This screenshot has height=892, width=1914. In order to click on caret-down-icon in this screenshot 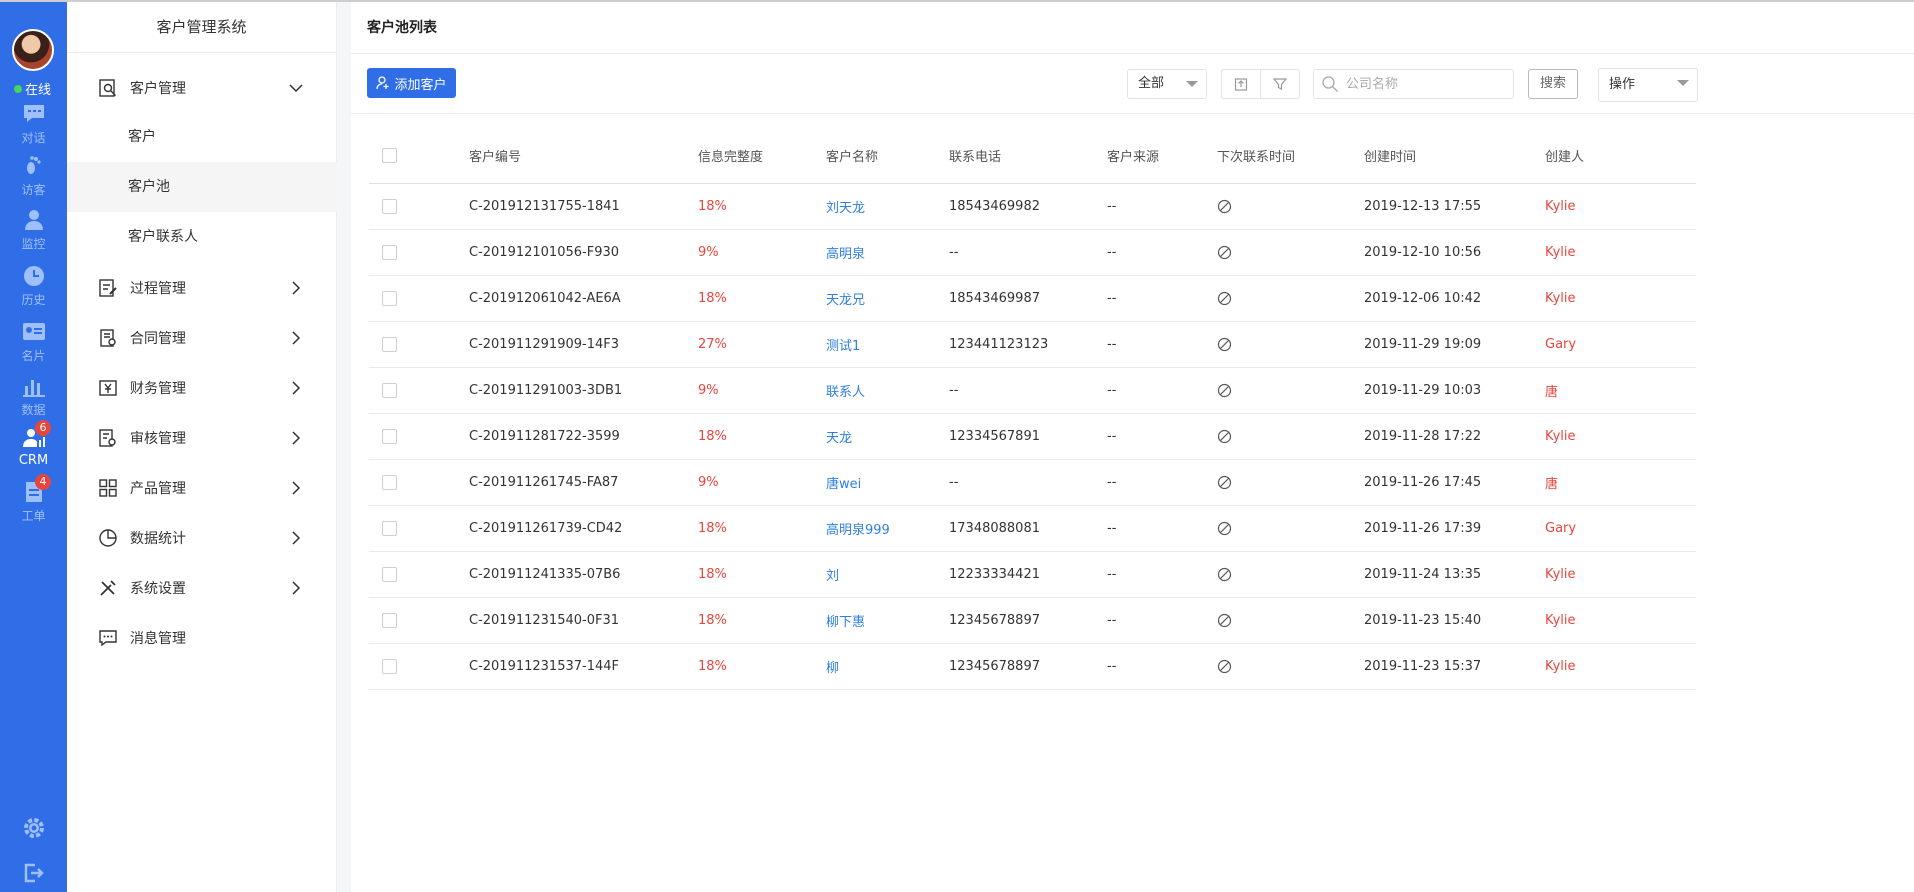, I will do `click(1192, 84)`.